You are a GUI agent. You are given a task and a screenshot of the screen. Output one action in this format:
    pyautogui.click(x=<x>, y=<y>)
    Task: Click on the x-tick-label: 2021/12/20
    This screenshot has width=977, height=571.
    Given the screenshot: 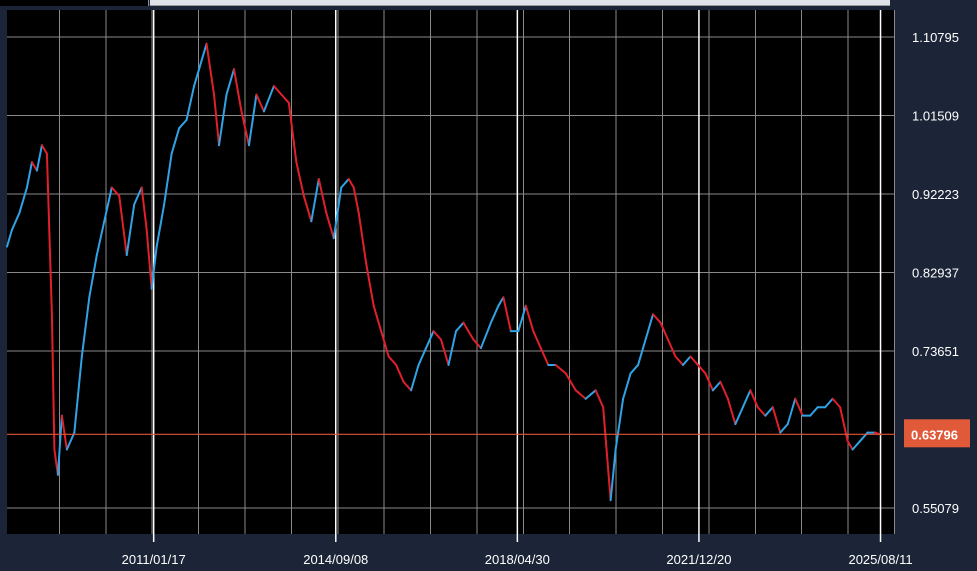 What is the action you would take?
    pyautogui.click(x=698, y=559)
    